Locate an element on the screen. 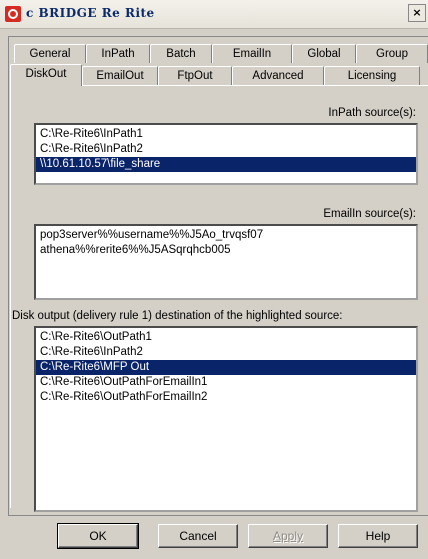  list-item-selected: \\10.61.10.57\file_share is located at coordinates (226, 164).